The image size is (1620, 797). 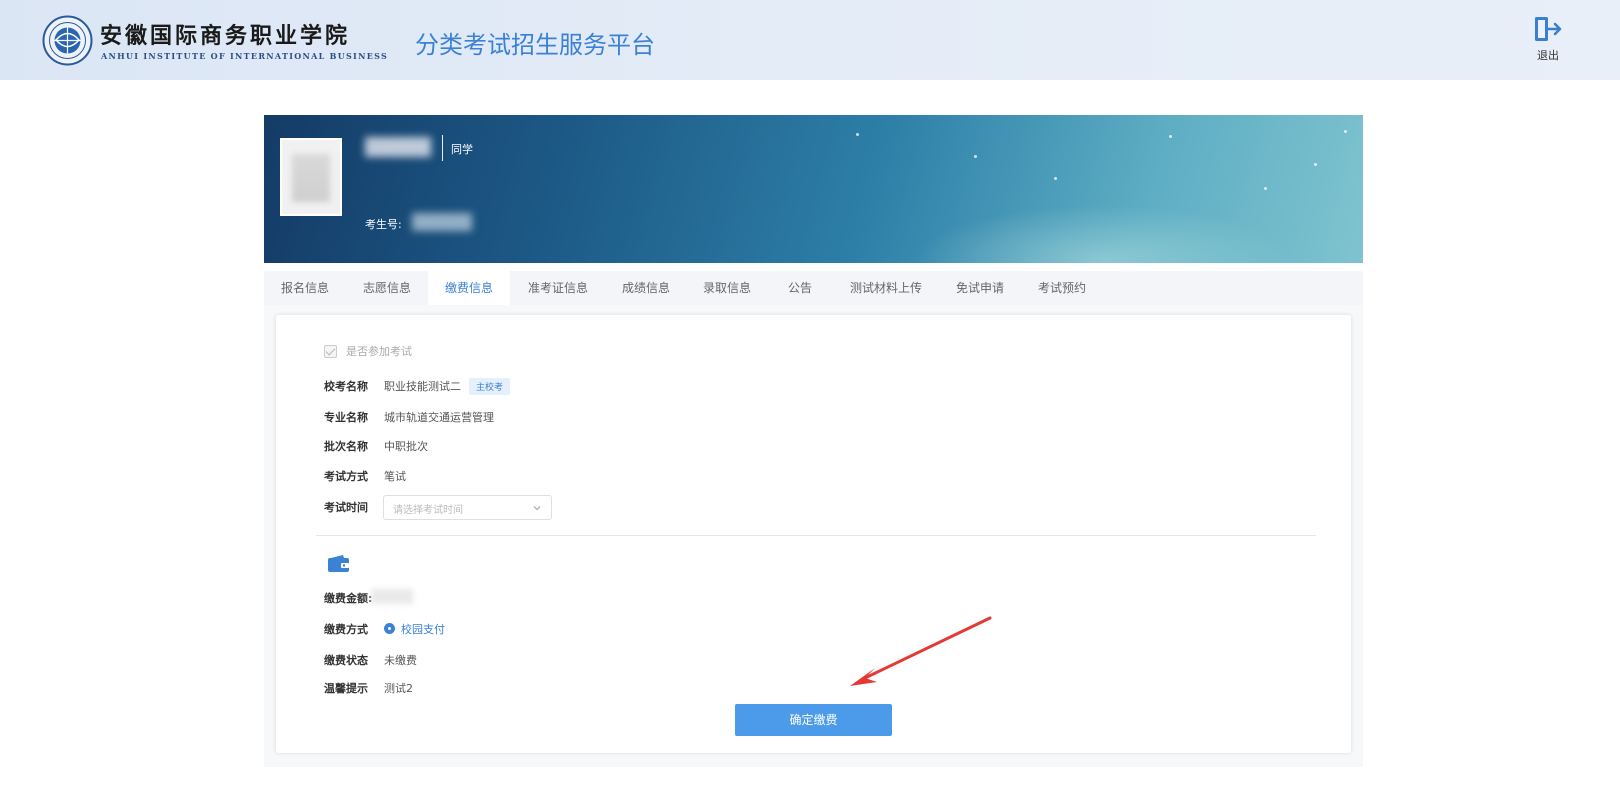 I want to click on logout-button: 退出, so click(x=1548, y=39).